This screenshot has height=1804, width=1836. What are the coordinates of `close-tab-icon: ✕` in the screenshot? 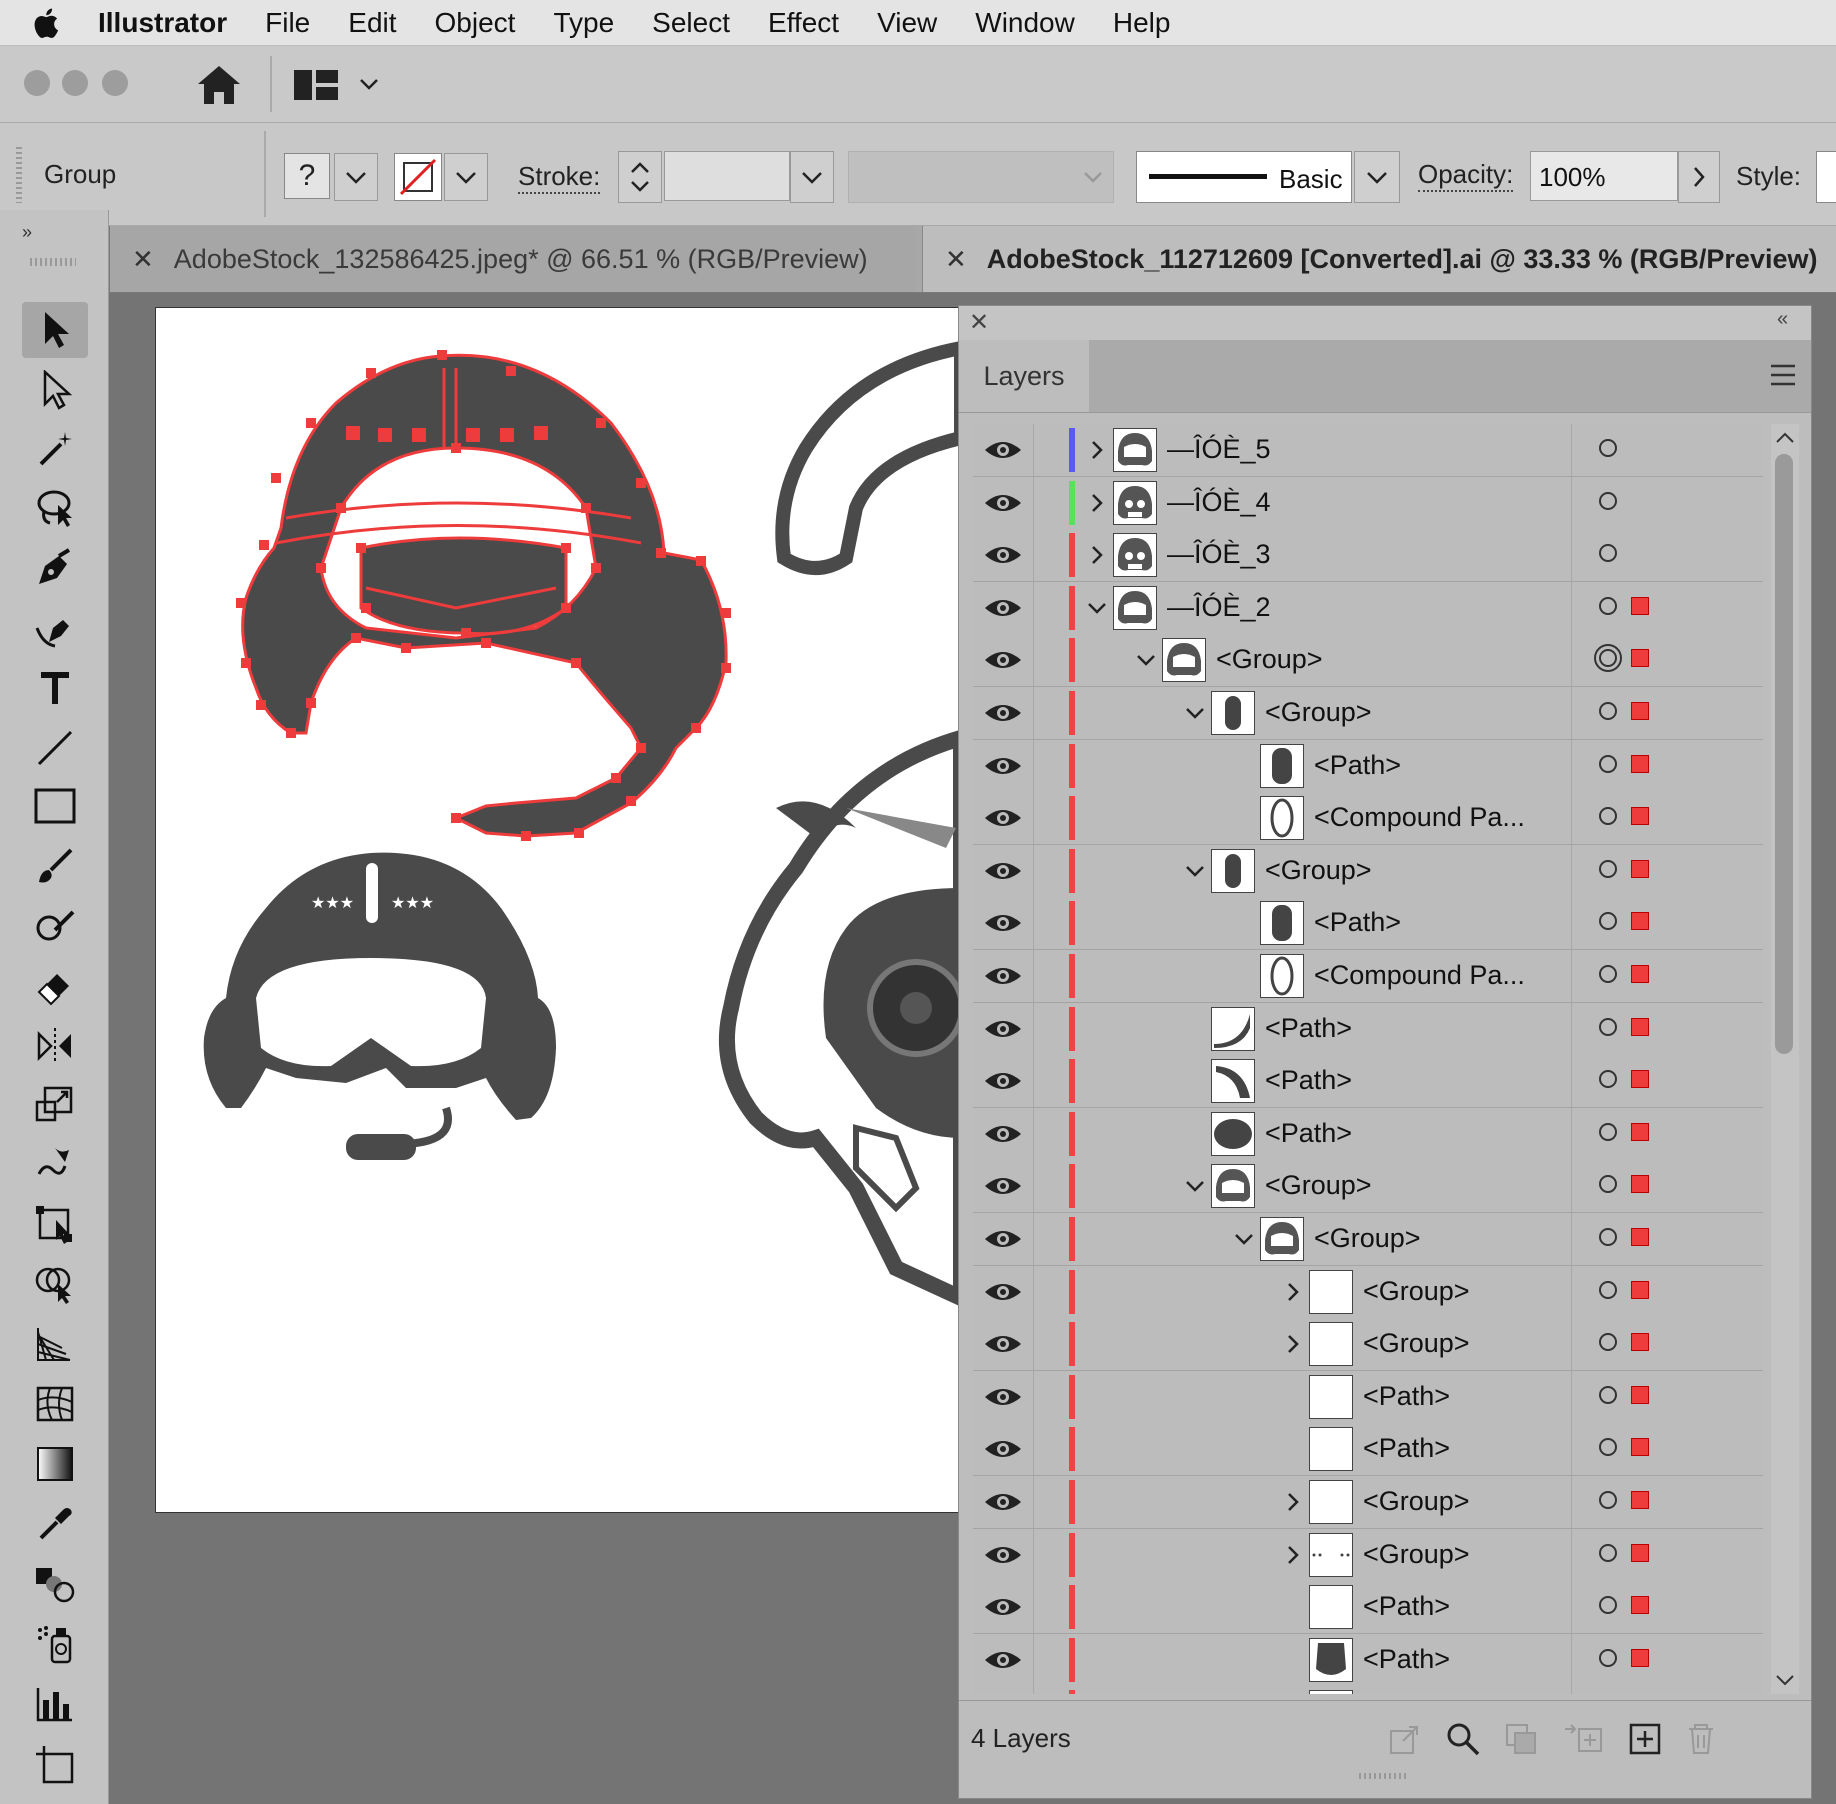 It's located at (956, 259).